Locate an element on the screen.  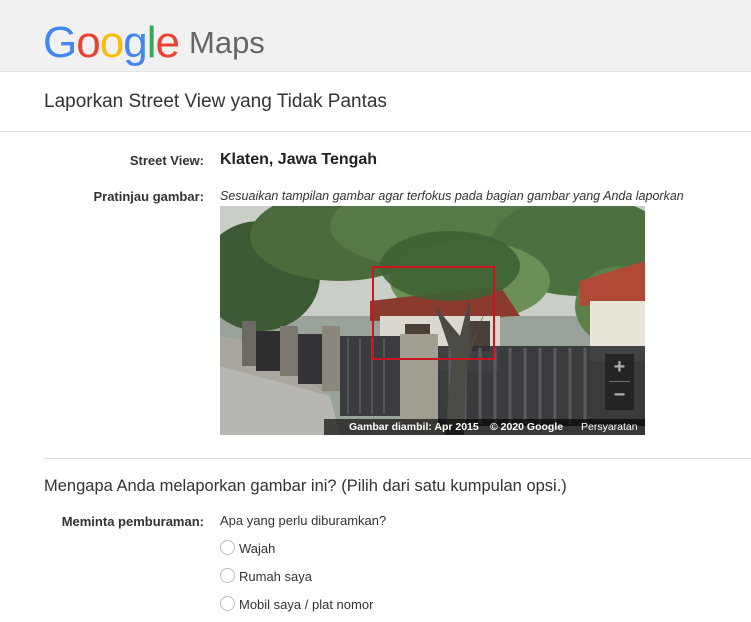
logo-letter: e is located at coordinates (167, 42).